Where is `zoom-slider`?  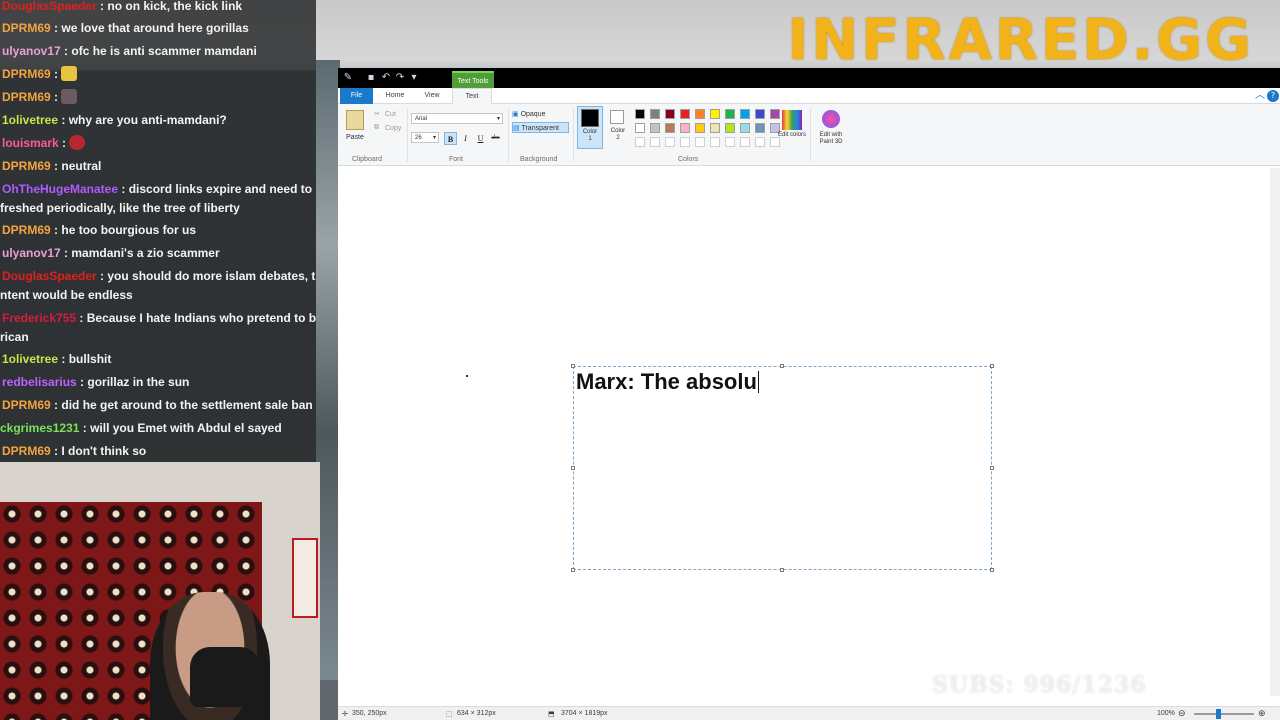
zoom-slider is located at coordinates (1224, 714).